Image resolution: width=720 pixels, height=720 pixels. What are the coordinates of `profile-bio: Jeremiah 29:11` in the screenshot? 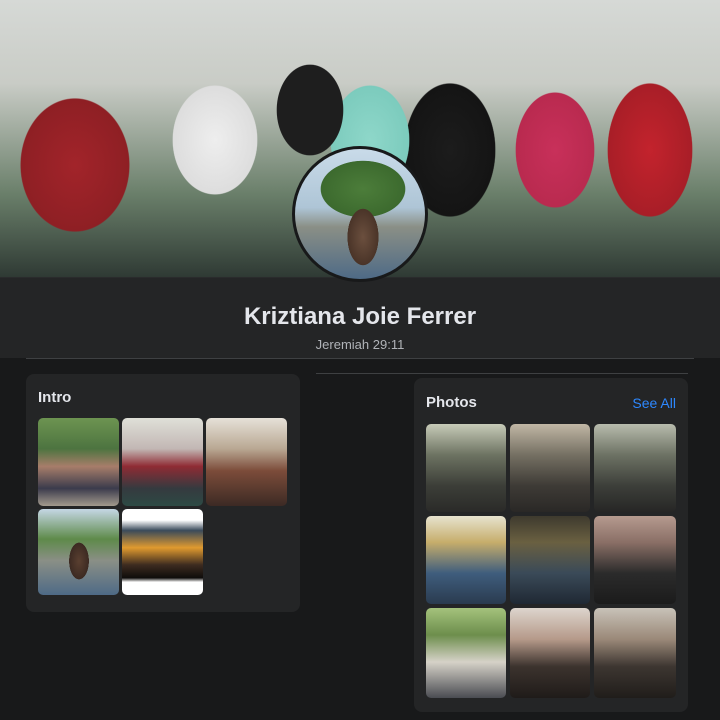 It's located at (360, 344).